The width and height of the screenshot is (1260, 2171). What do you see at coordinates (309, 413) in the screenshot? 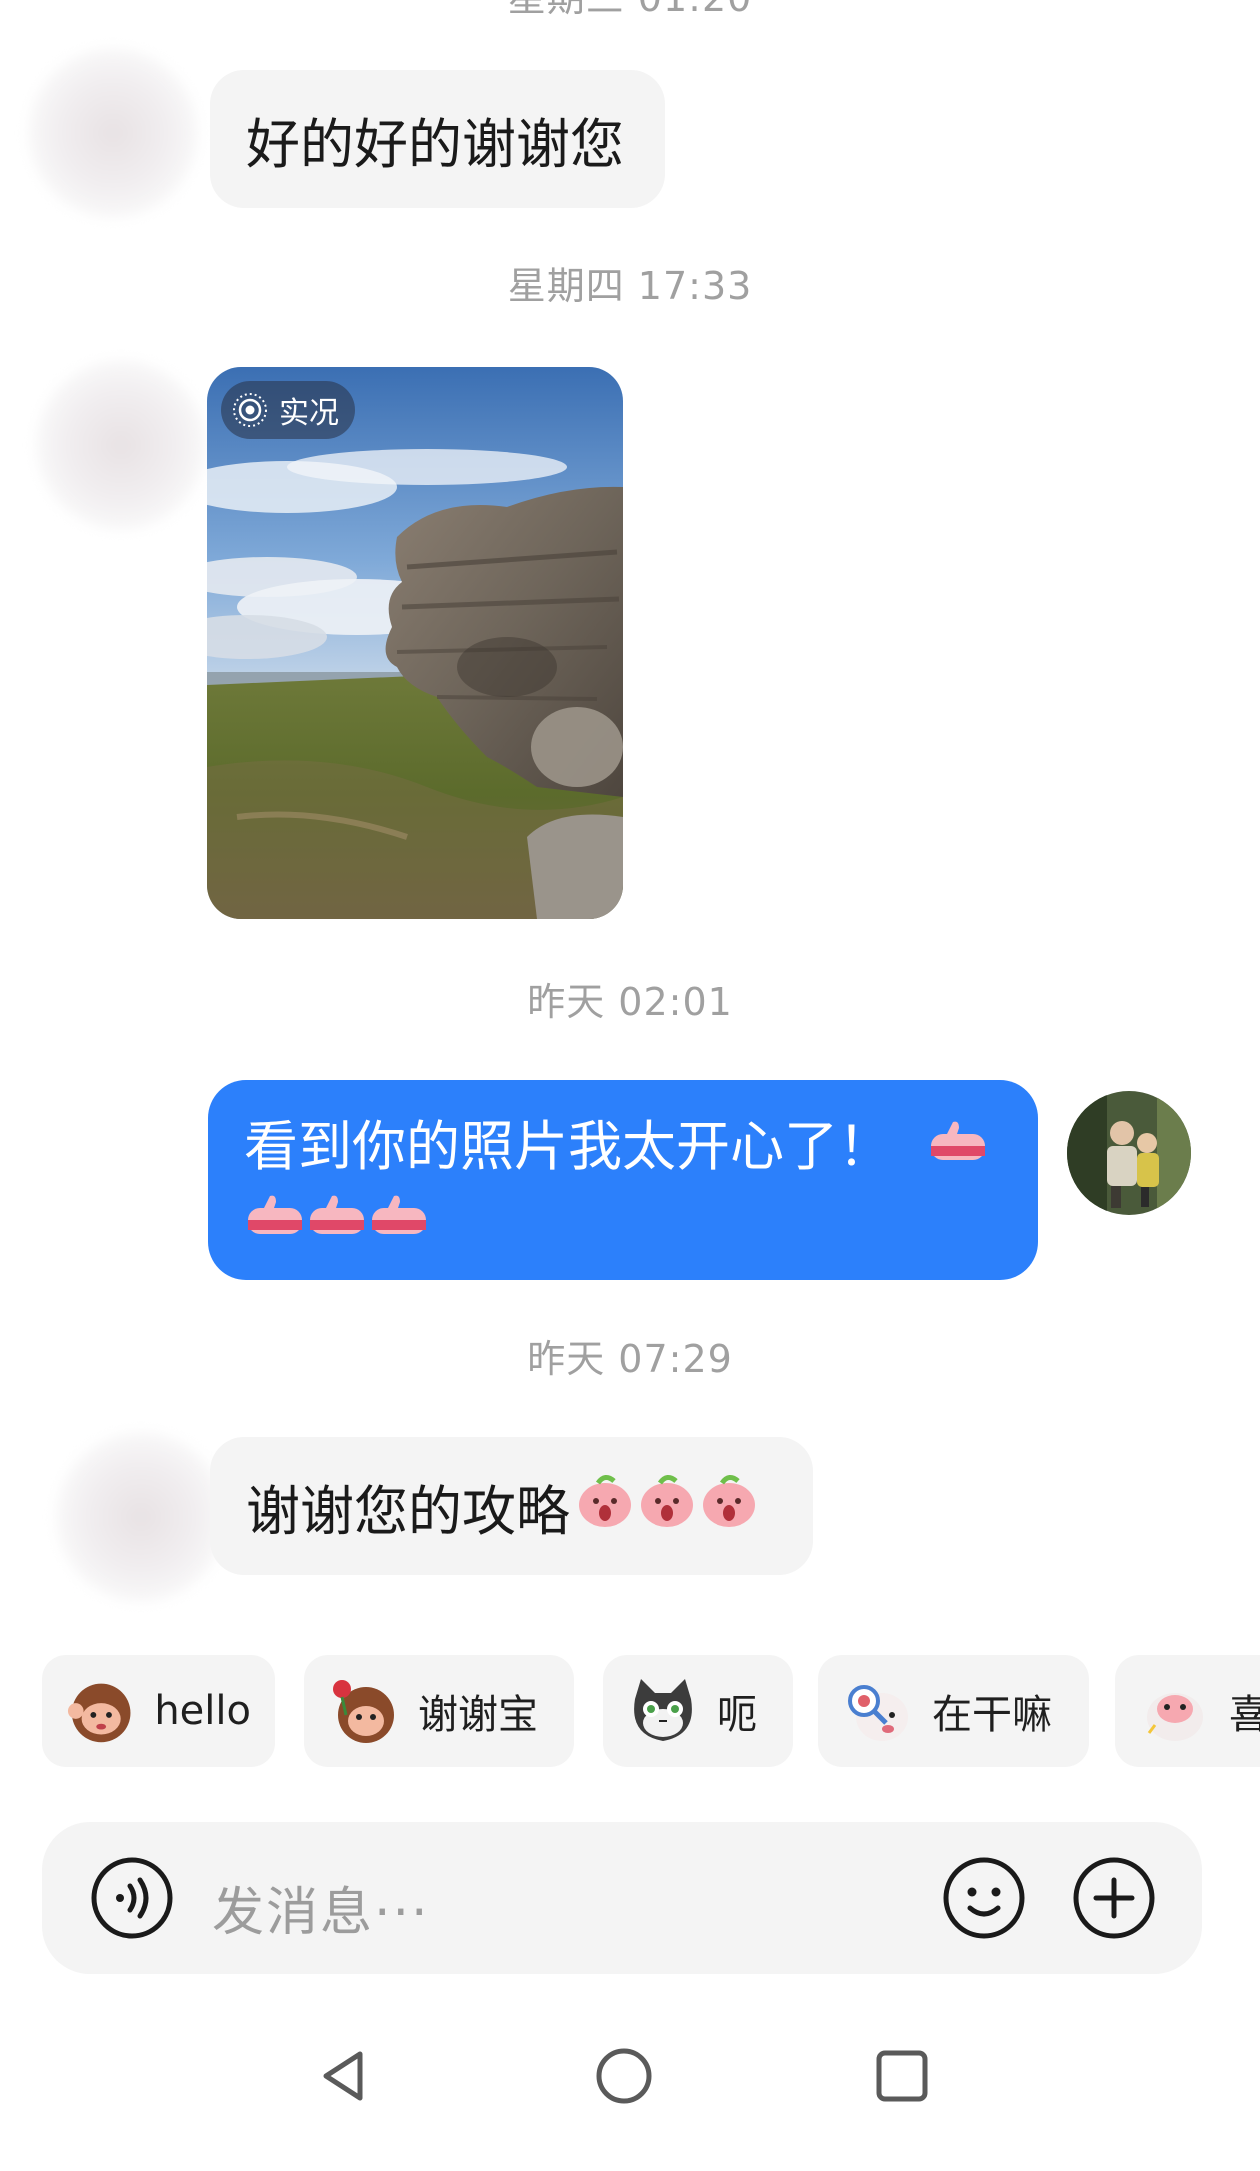
I see `live-photo-label: 实况` at bounding box center [309, 413].